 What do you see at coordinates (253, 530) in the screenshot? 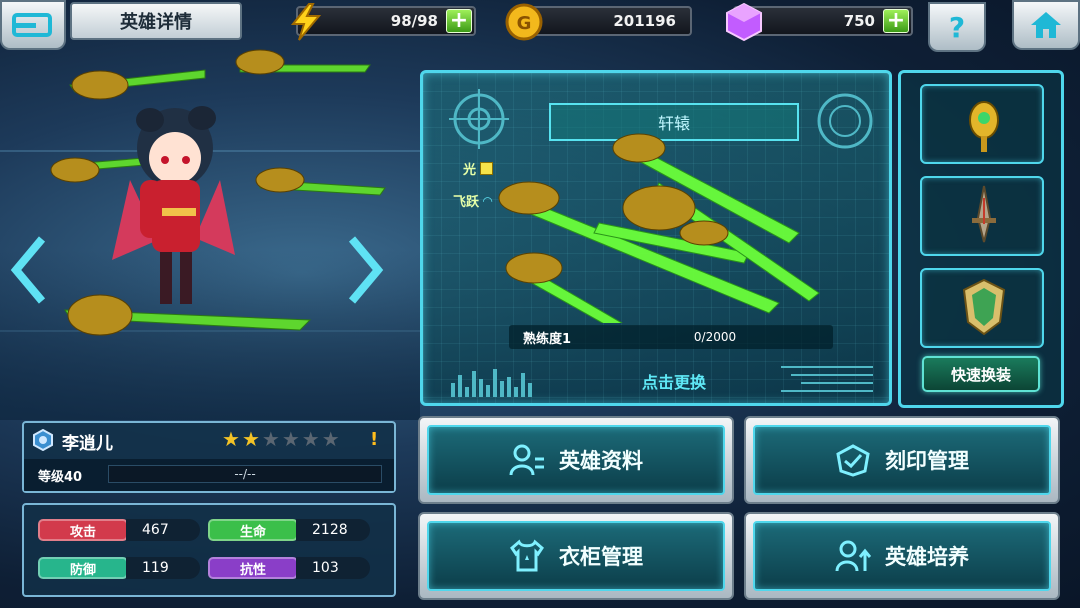
I see `stat-hp-label: 生命` at bounding box center [253, 530].